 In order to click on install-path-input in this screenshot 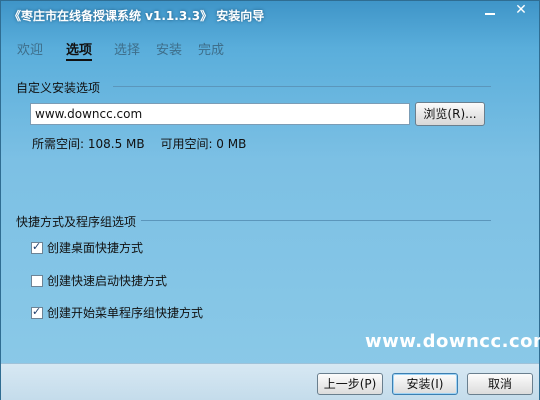, I will do `click(220, 114)`.